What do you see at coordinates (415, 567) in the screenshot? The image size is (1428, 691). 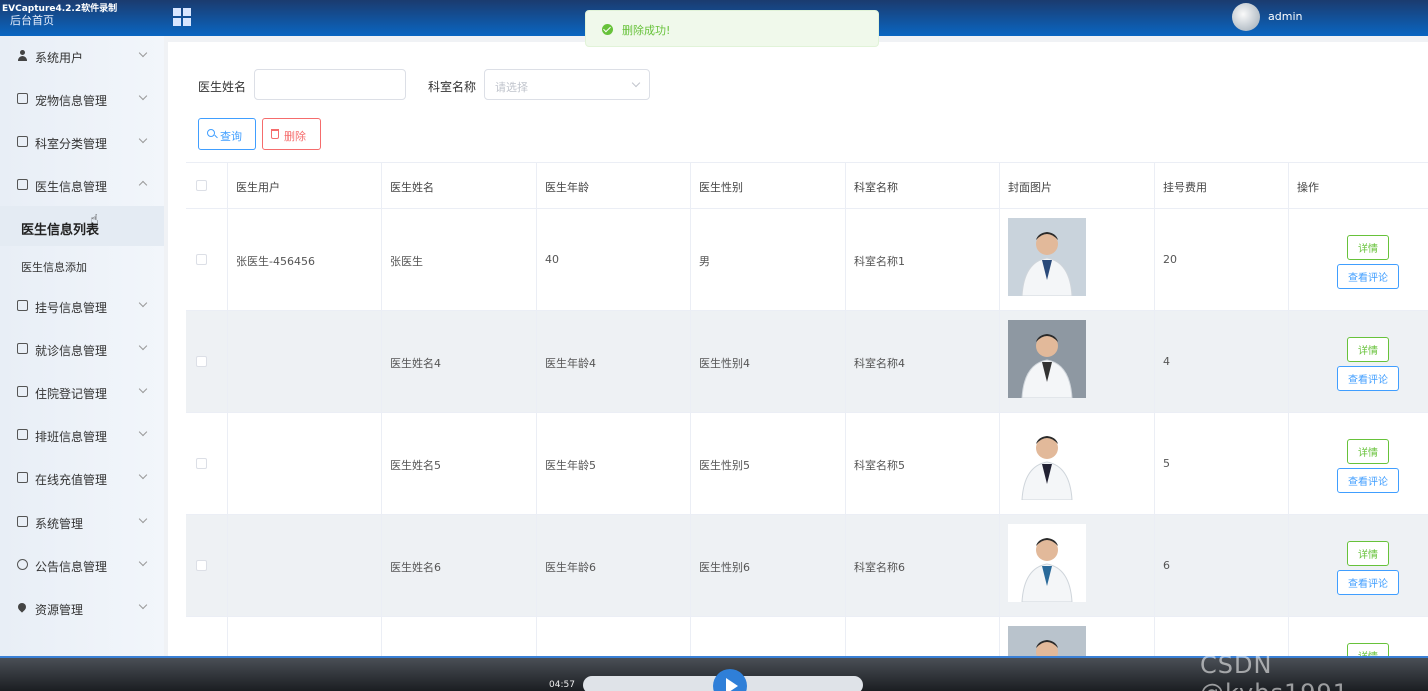 I see `cell-text: 医生姓名6` at bounding box center [415, 567].